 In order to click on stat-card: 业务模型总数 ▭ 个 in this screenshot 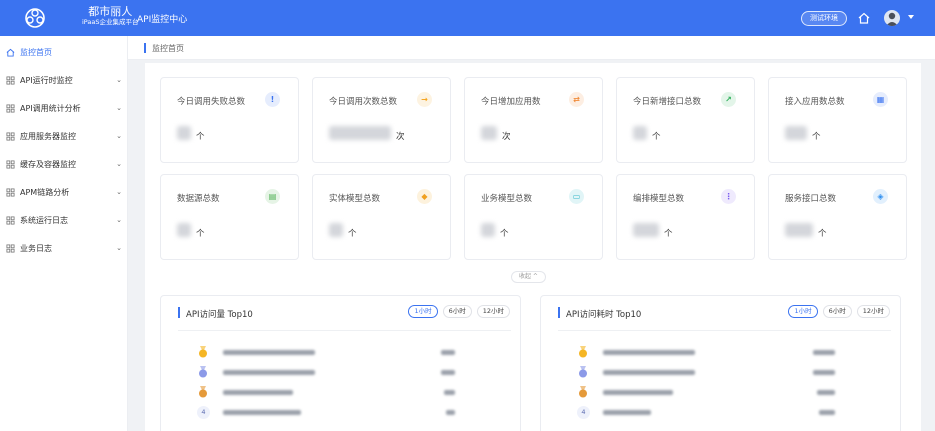, I will do `click(533, 217)`.